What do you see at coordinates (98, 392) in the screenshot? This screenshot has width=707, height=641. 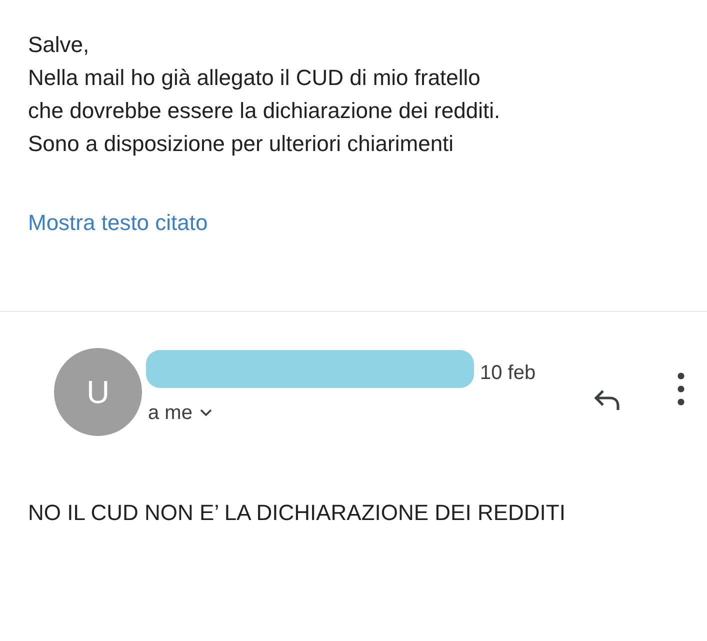 I see `avatar: U` at bounding box center [98, 392].